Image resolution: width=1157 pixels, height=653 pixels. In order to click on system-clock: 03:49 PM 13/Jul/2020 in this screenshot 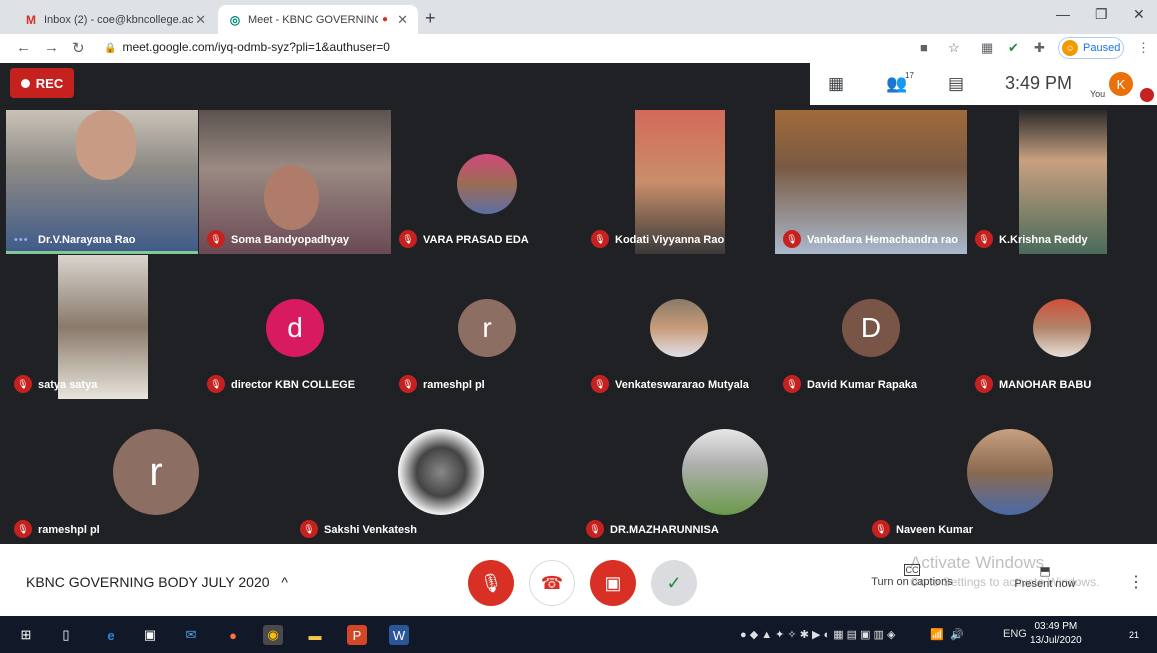, I will do `click(1056, 634)`.